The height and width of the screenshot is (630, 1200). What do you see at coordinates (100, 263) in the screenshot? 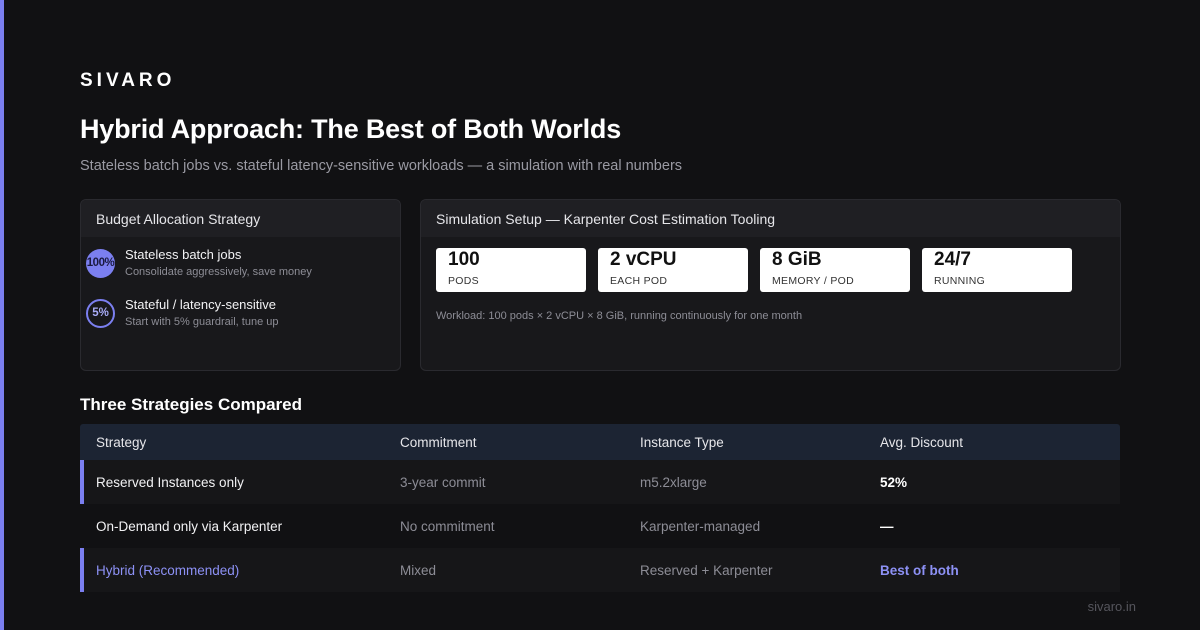
I see `budget-badge-100: 100%` at bounding box center [100, 263].